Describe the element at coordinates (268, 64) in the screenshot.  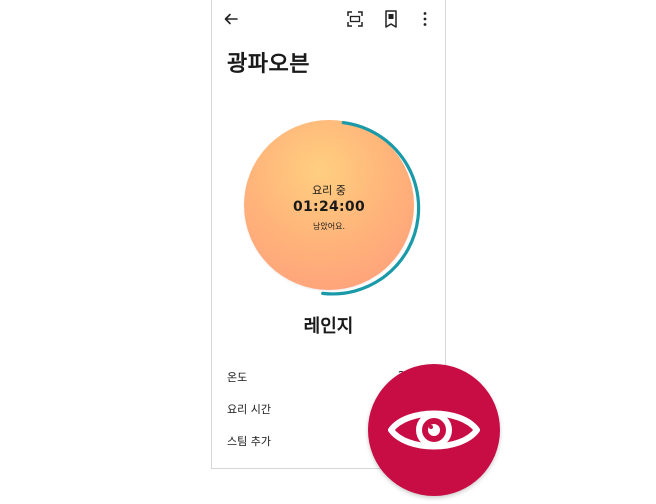
I see `page-title: 광파오븐` at that location.